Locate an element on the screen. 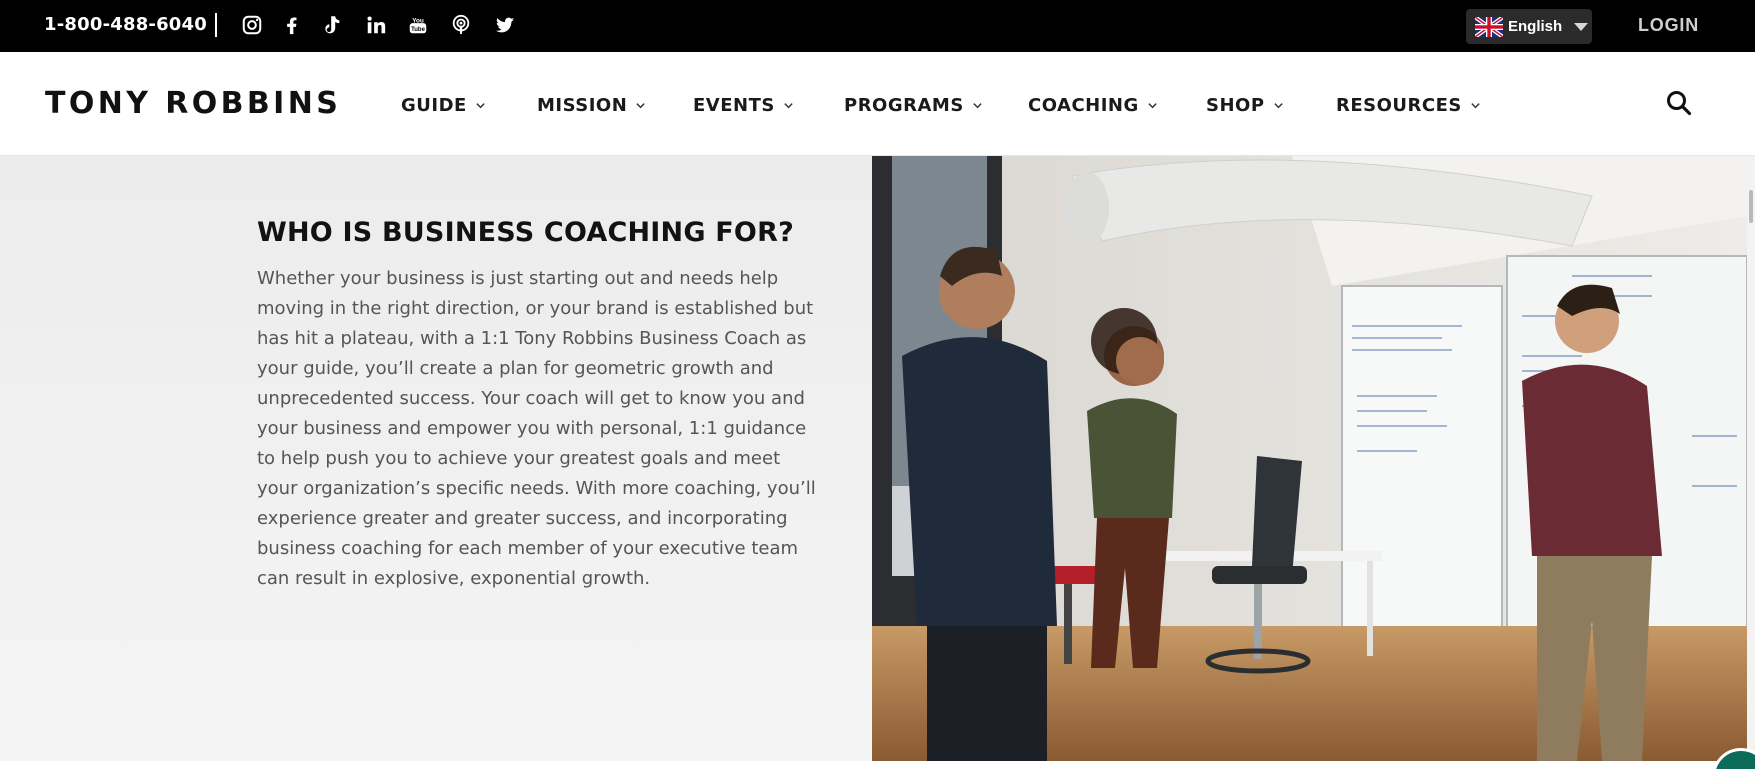 The width and height of the screenshot is (1755, 769). nav-item-label: EVENTS is located at coordinates (734, 105).